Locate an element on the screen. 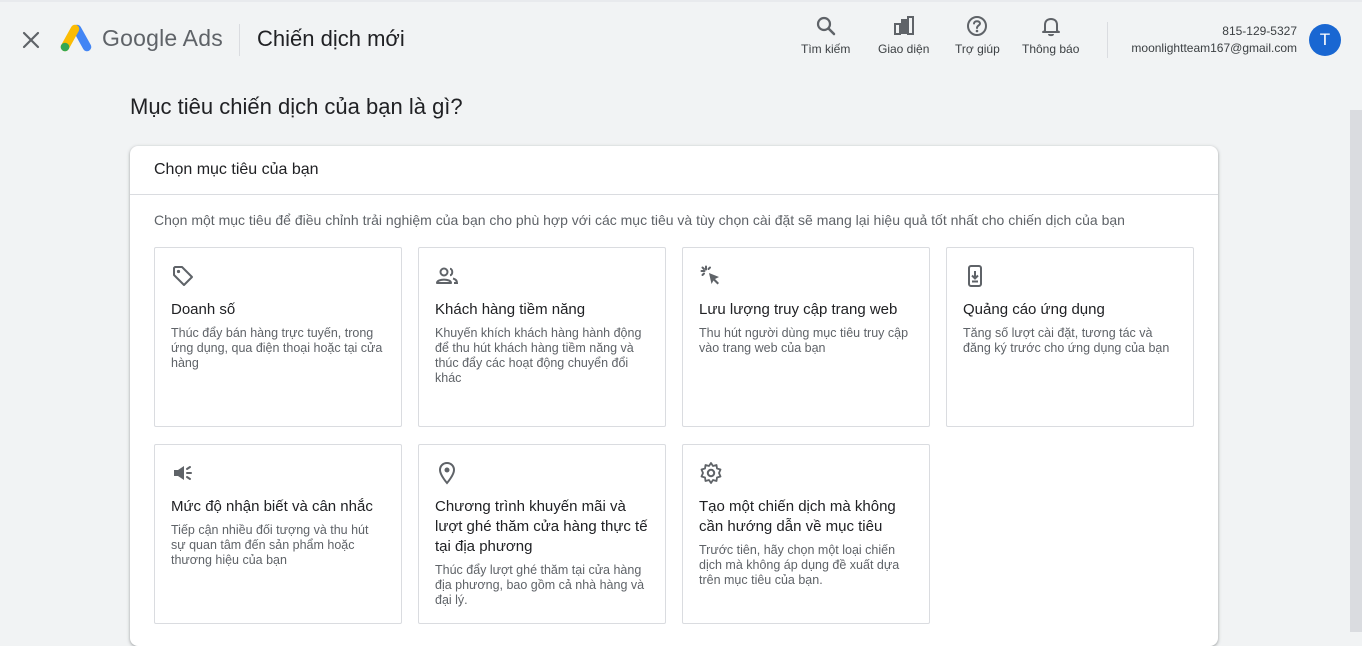 The image size is (1362, 646). people-icon is located at coordinates (447, 276).